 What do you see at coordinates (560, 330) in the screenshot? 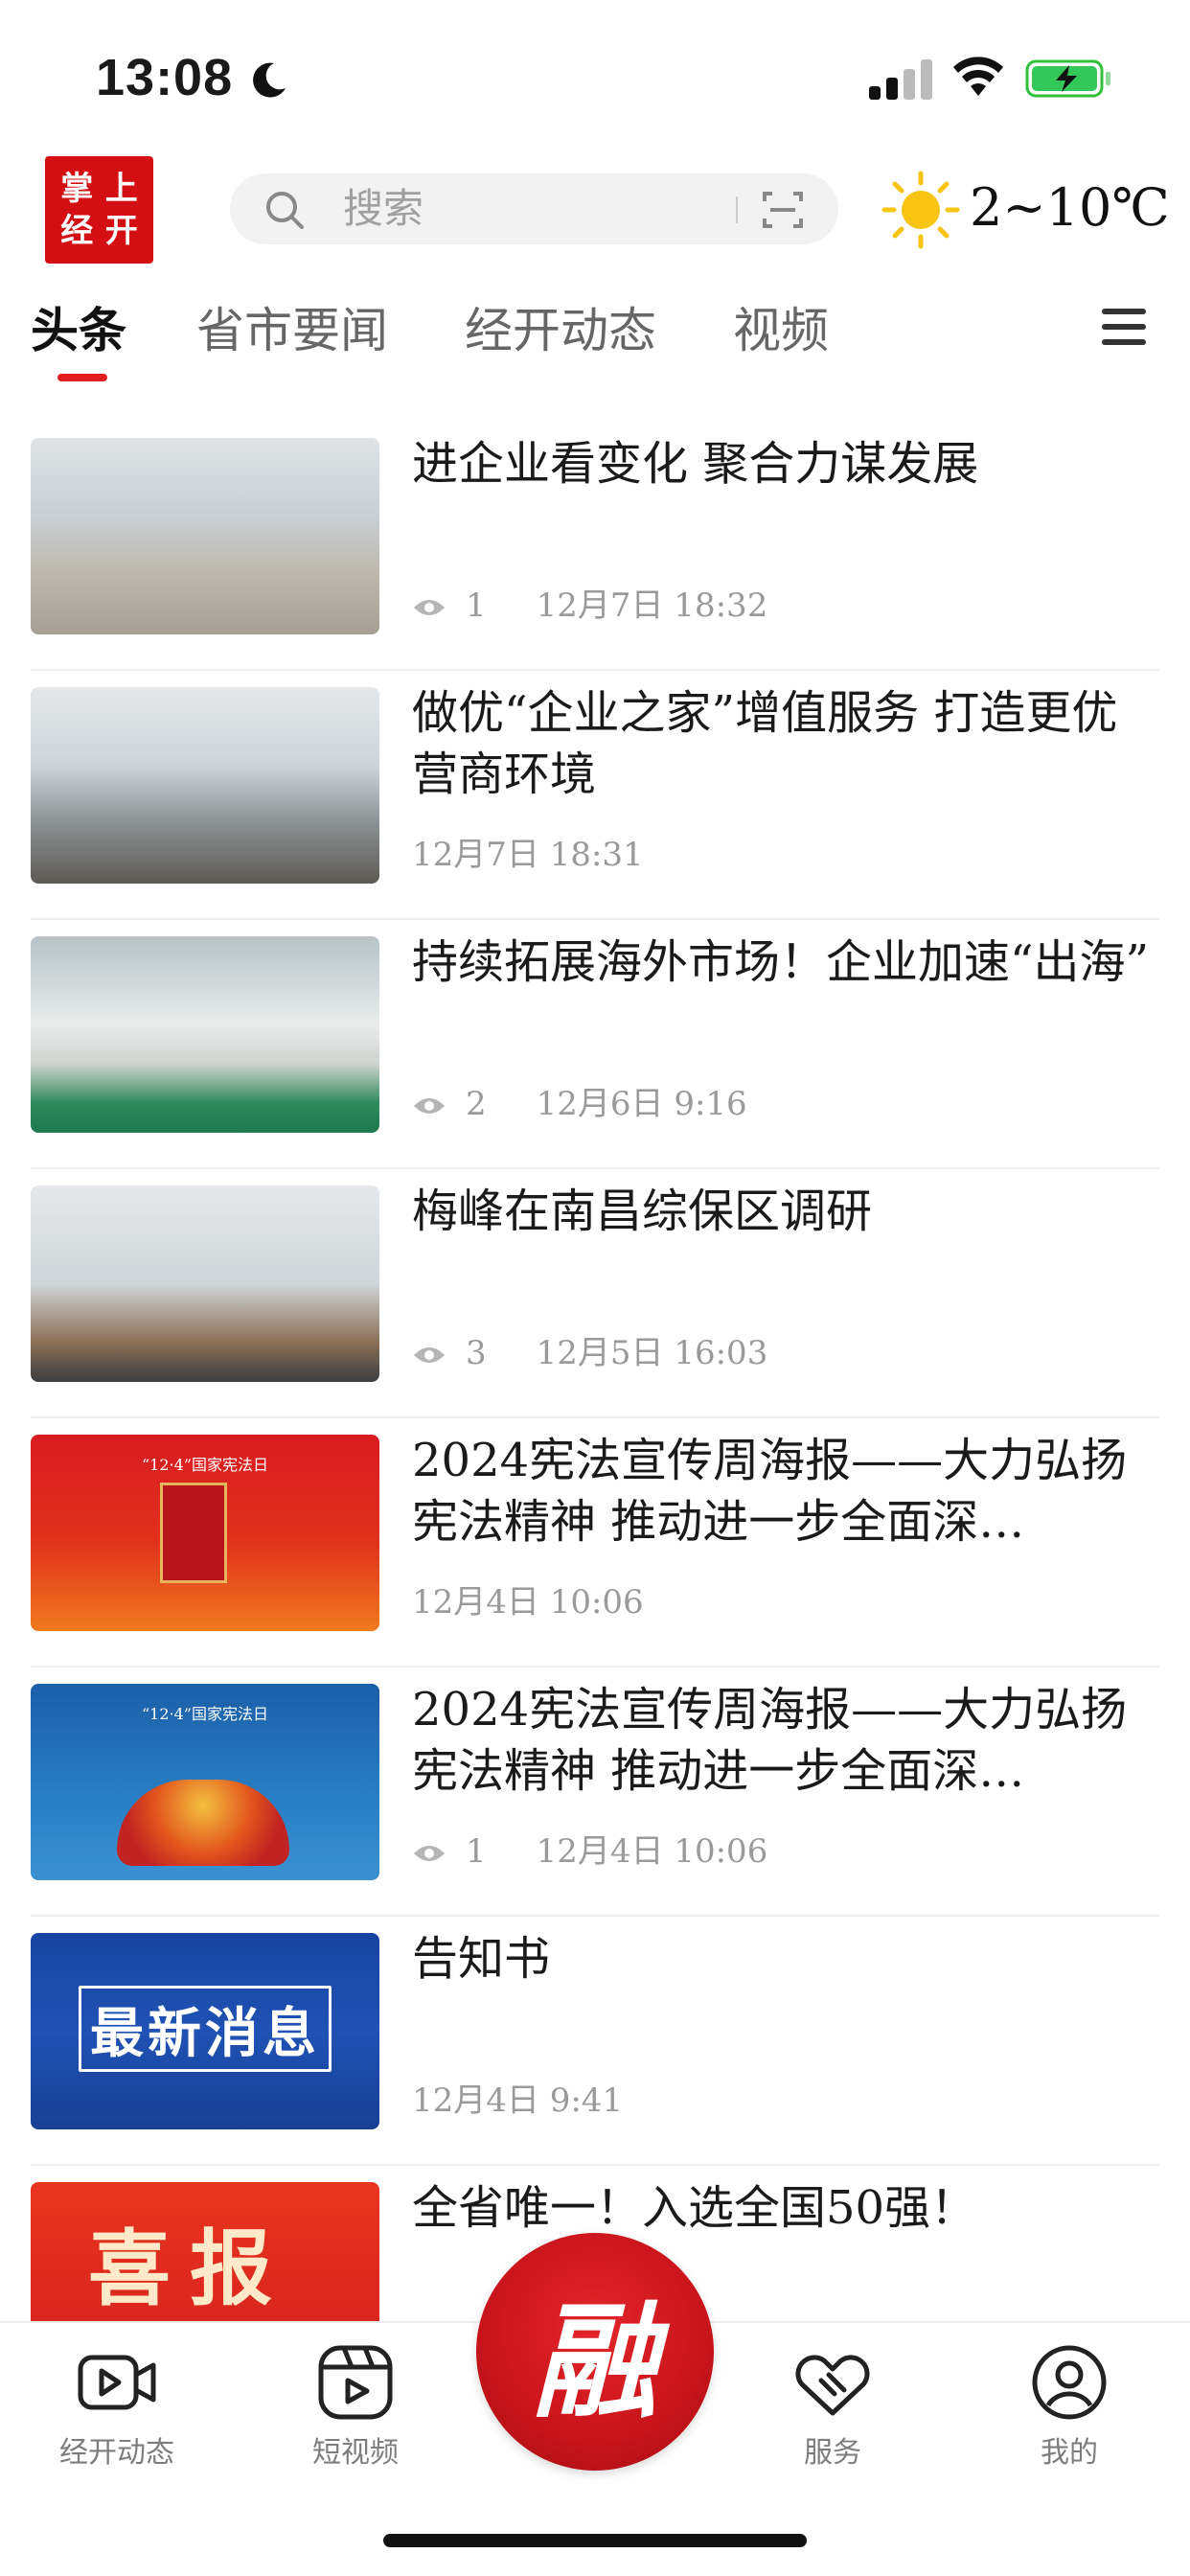
I see `tab-jingkai-news: 经开动态` at bounding box center [560, 330].